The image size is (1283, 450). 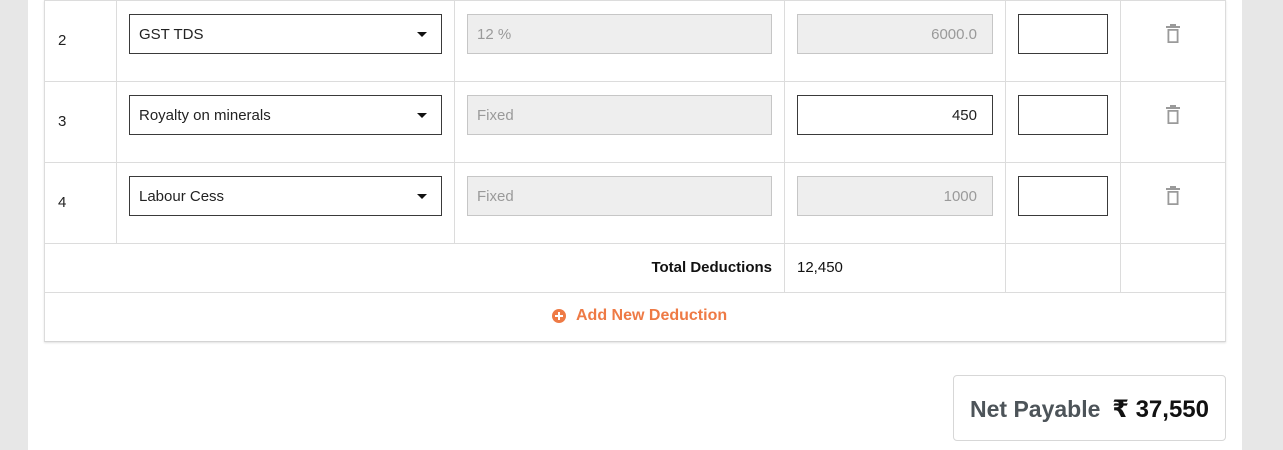 What do you see at coordinates (895, 34) in the screenshot?
I see `amount-field: 6000.0` at bounding box center [895, 34].